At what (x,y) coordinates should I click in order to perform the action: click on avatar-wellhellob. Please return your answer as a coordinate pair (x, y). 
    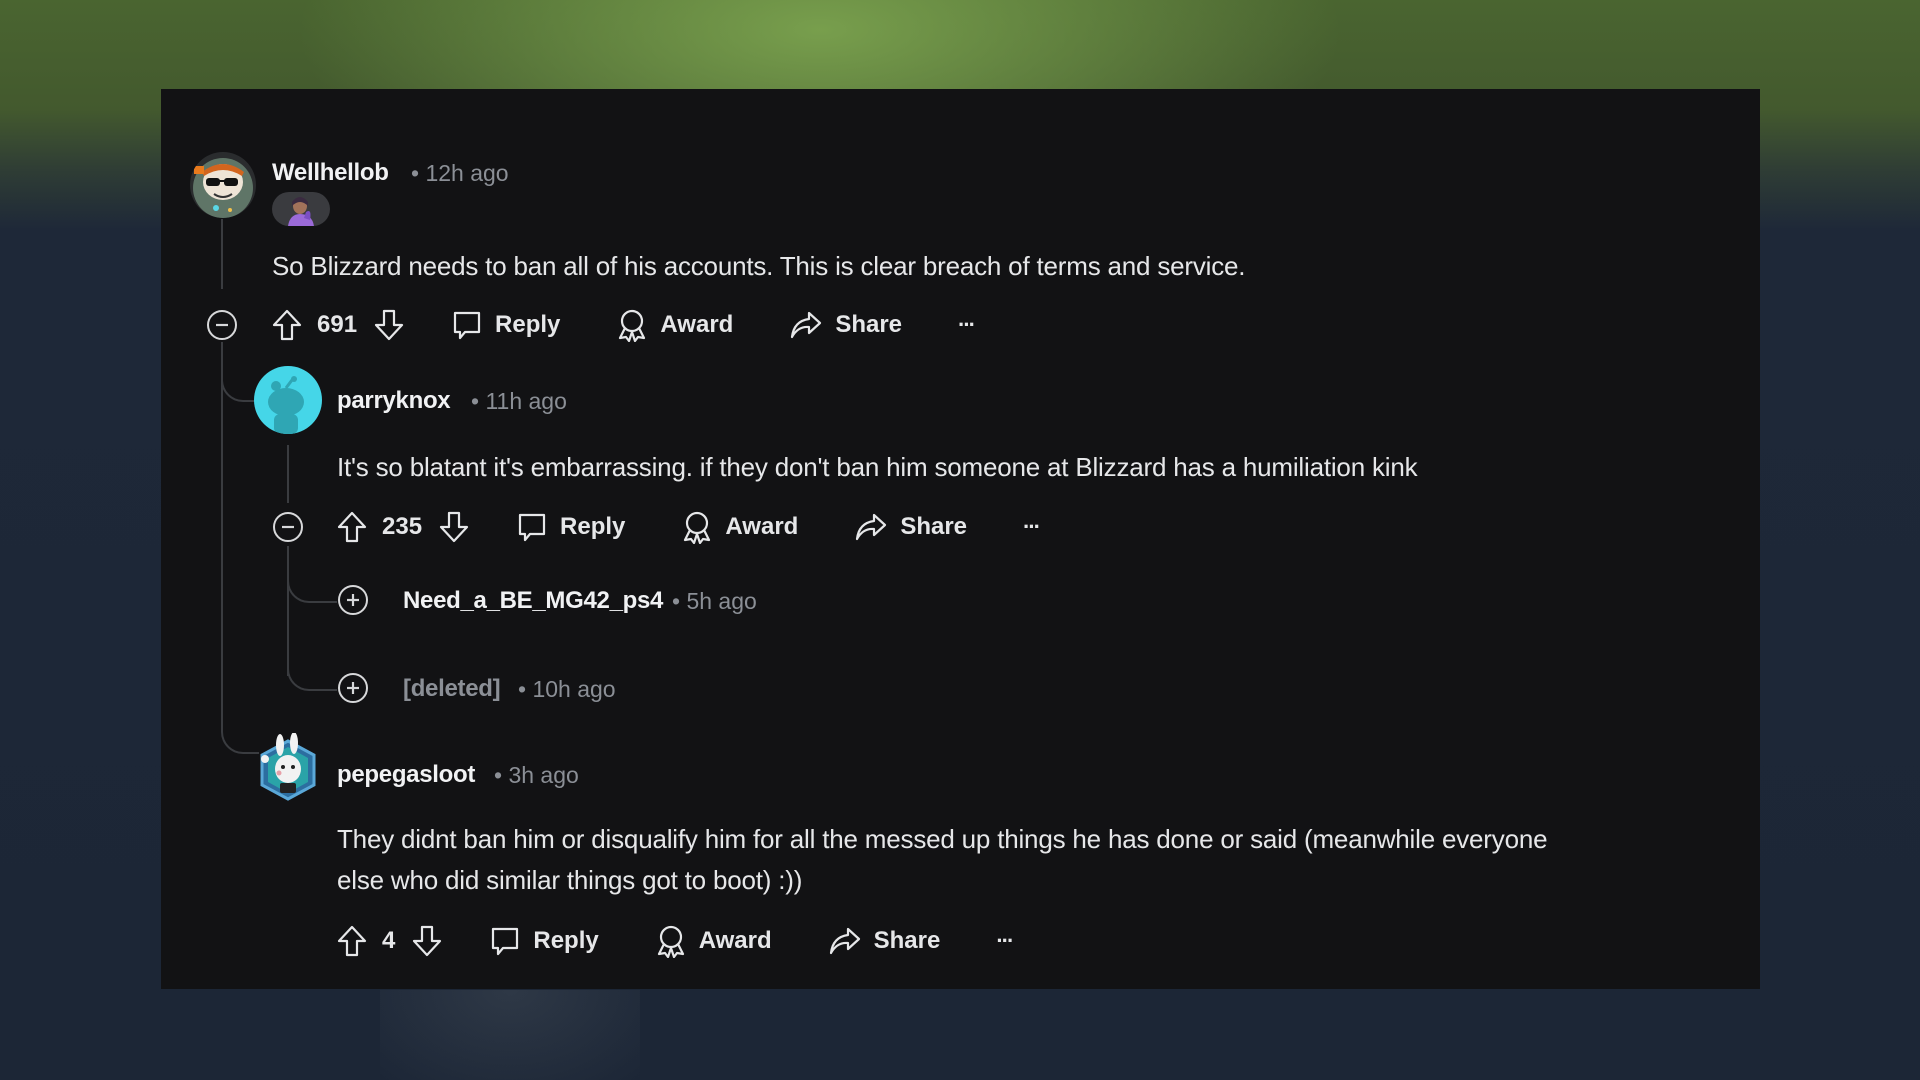
    Looking at the image, I should click on (223, 185).